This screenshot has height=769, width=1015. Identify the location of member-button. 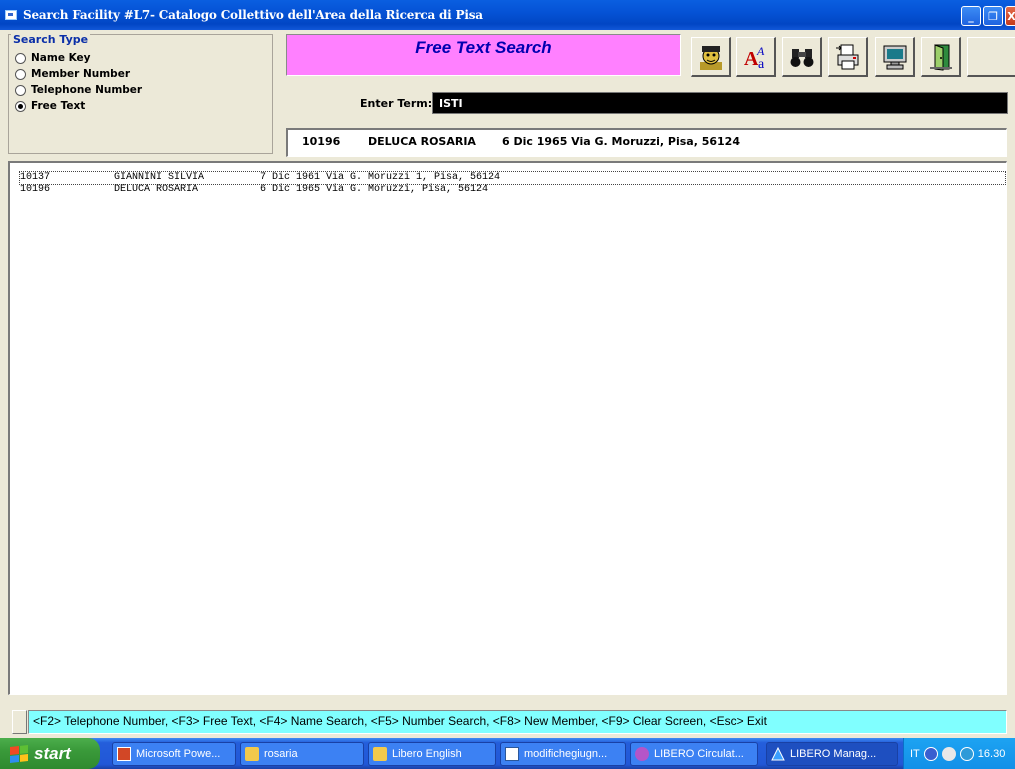
(711, 57).